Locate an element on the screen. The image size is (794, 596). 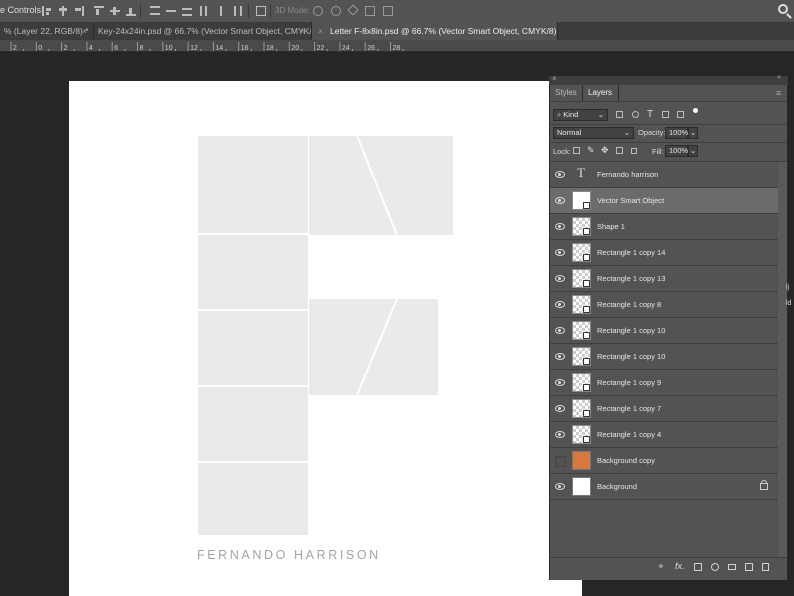
lock-position-icon: ✥ is located at coordinates (605, 150).